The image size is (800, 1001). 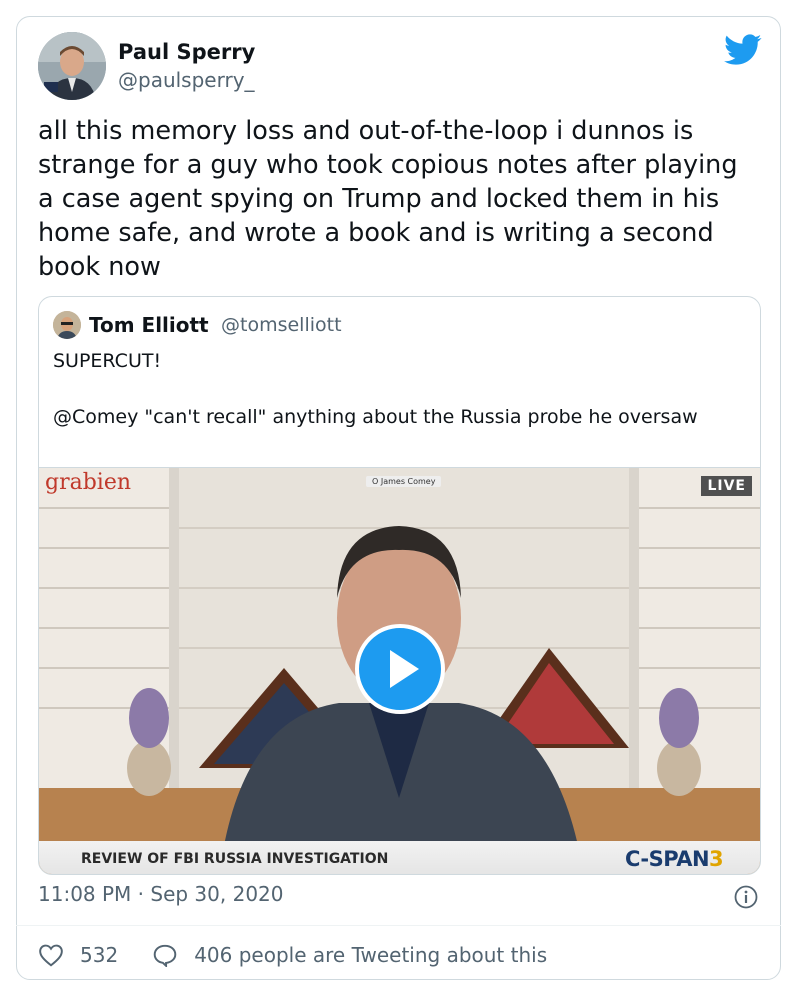 What do you see at coordinates (371, 955) in the screenshot?
I see `tweeting-about-text: 406 people are Tweeting about this` at bounding box center [371, 955].